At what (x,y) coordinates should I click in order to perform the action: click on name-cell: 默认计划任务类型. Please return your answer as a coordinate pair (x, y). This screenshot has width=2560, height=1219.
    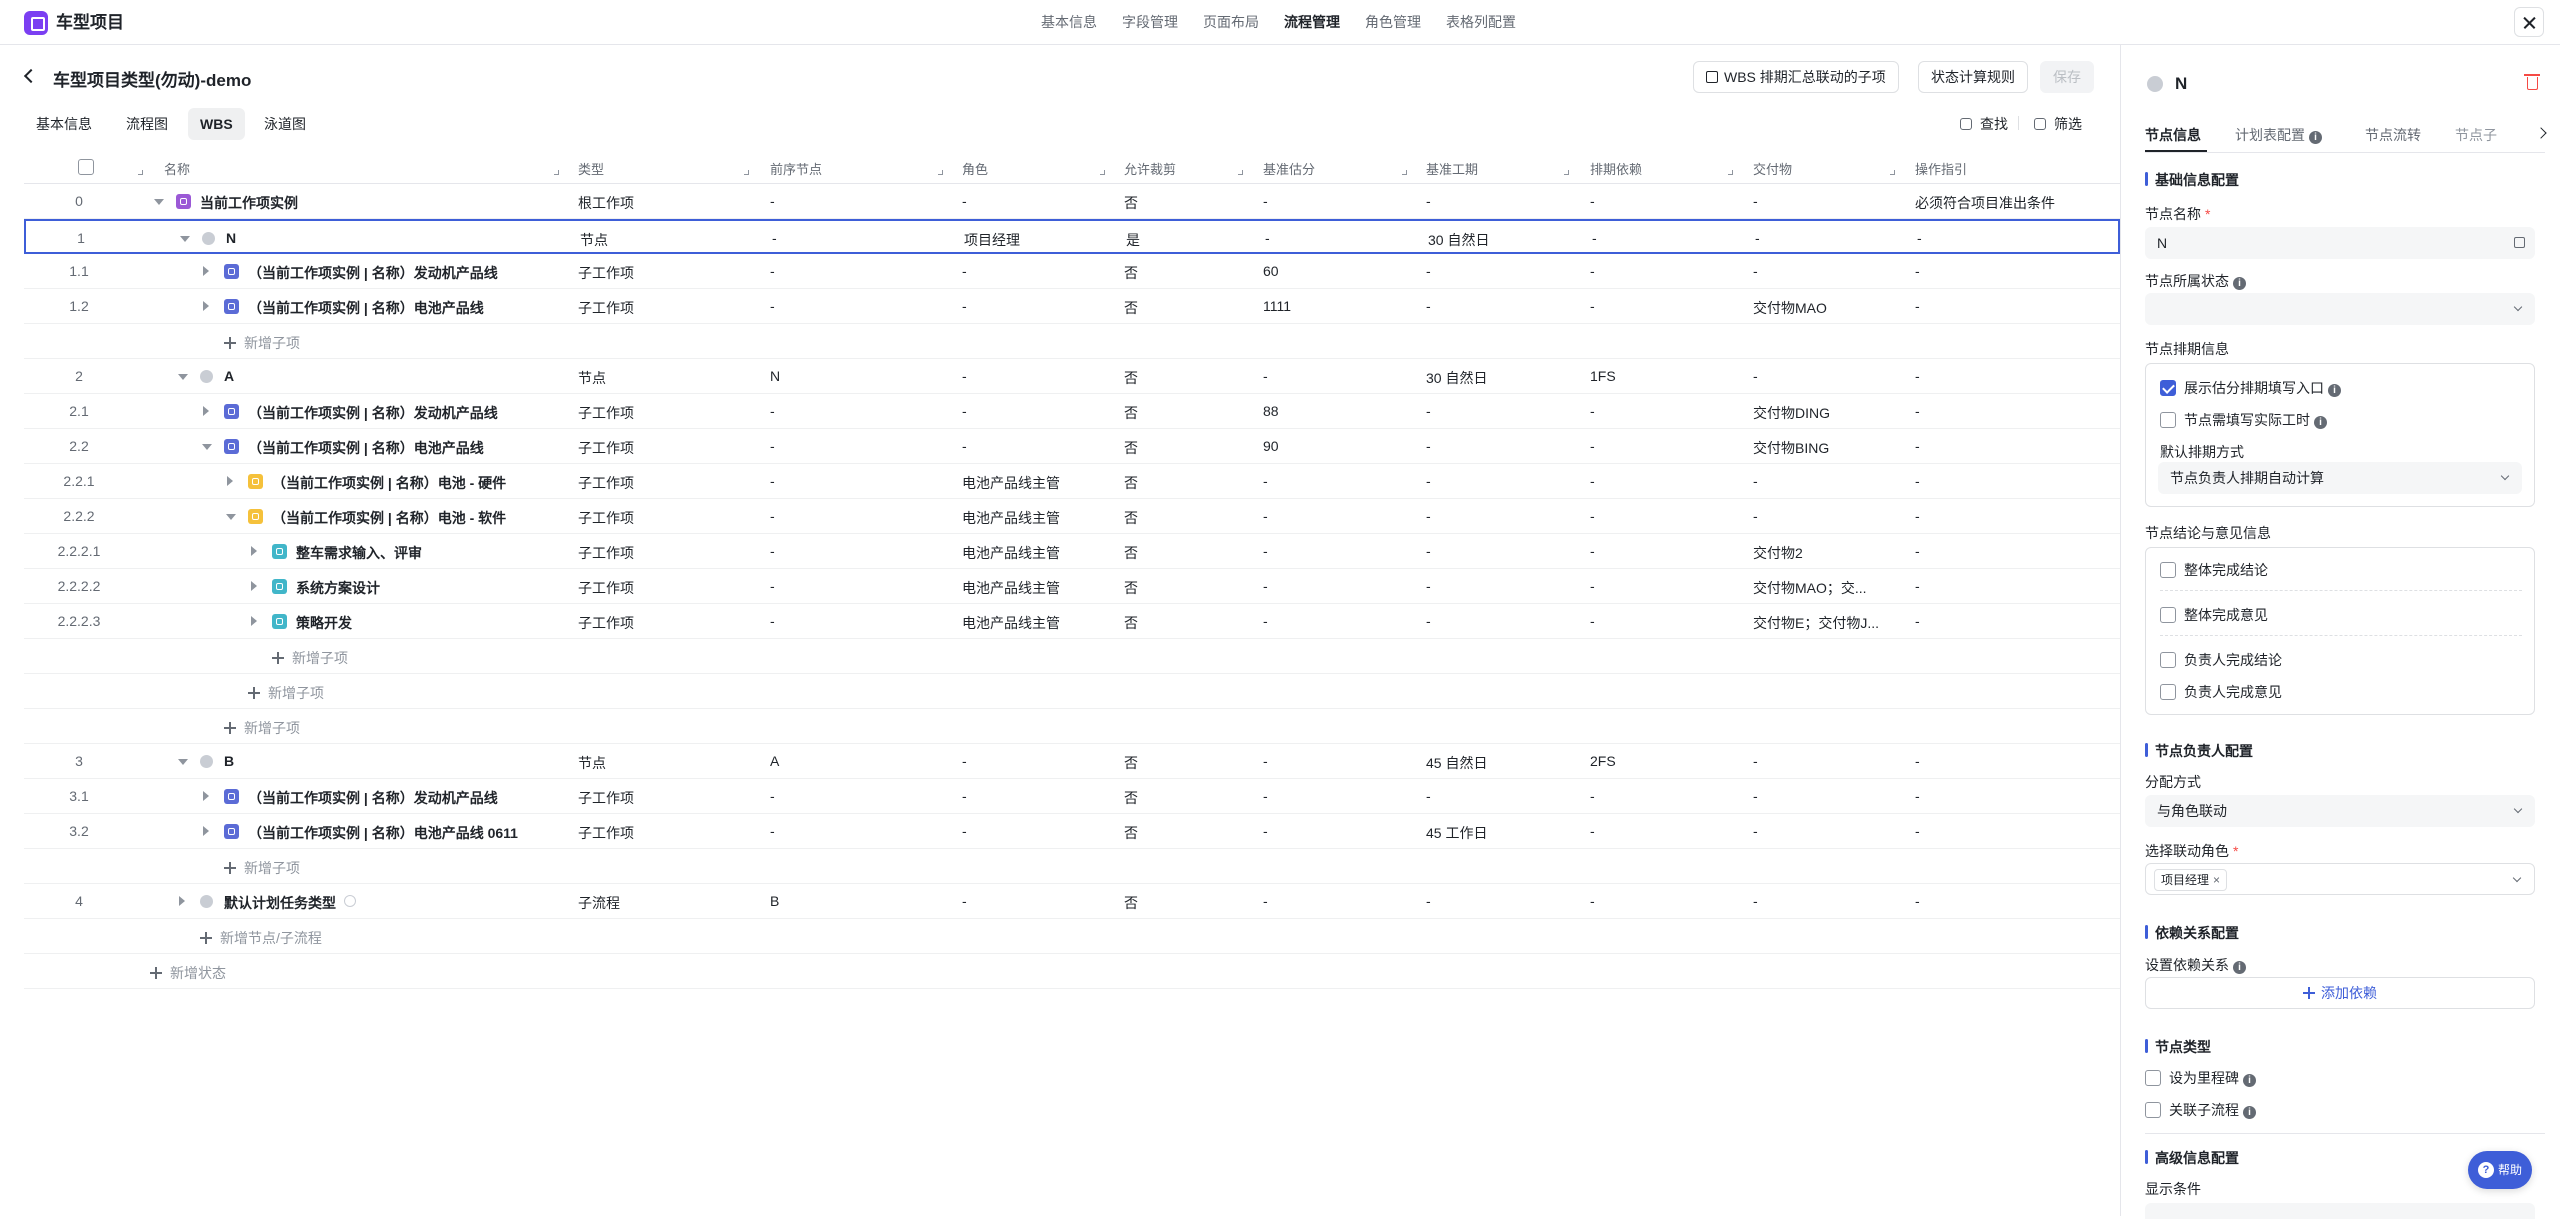
    Looking at the image, I should click on (280, 903).